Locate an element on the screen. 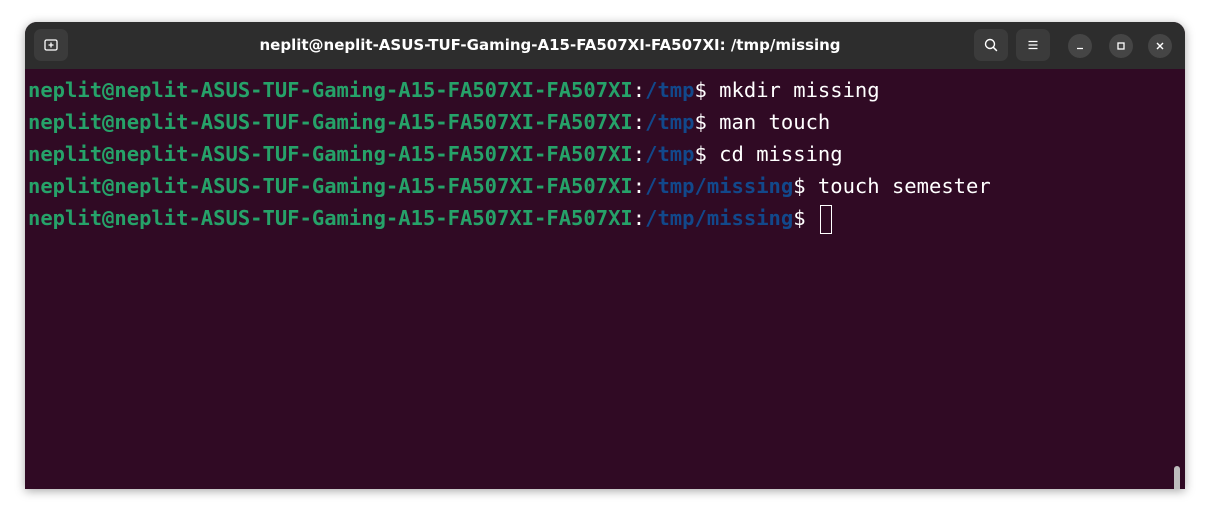  maximize-icon is located at coordinates (1121, 46).